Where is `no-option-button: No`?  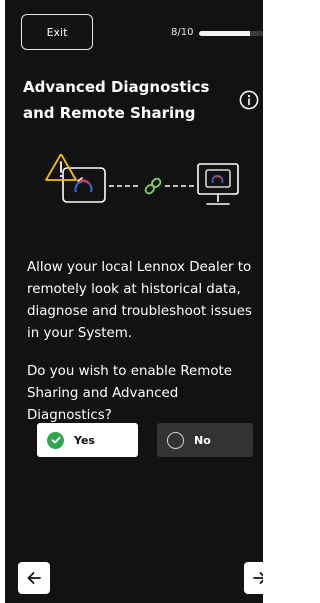 no-option-button: No is located at coordinates (205, 440).